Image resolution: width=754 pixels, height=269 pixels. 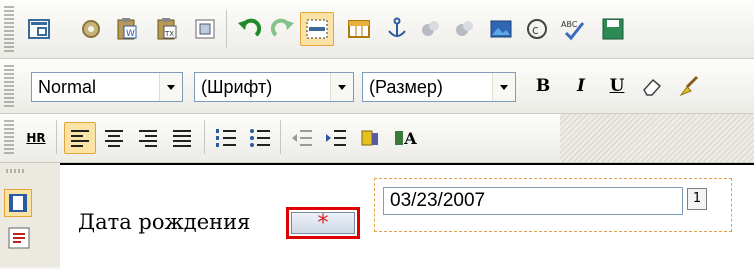 I want to click on size-select-value: (Размер), so click(x=406, y=87).